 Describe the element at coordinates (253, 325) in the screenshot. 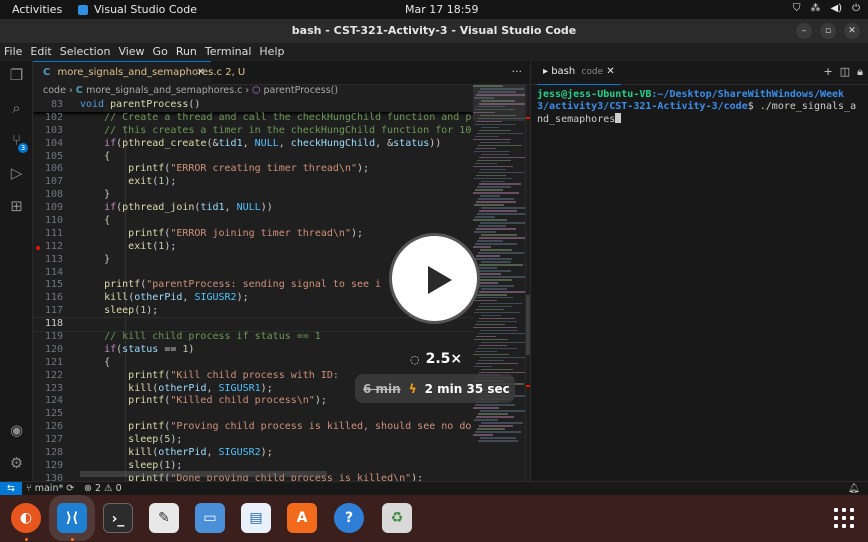

I see `code-line: 118` at that location.